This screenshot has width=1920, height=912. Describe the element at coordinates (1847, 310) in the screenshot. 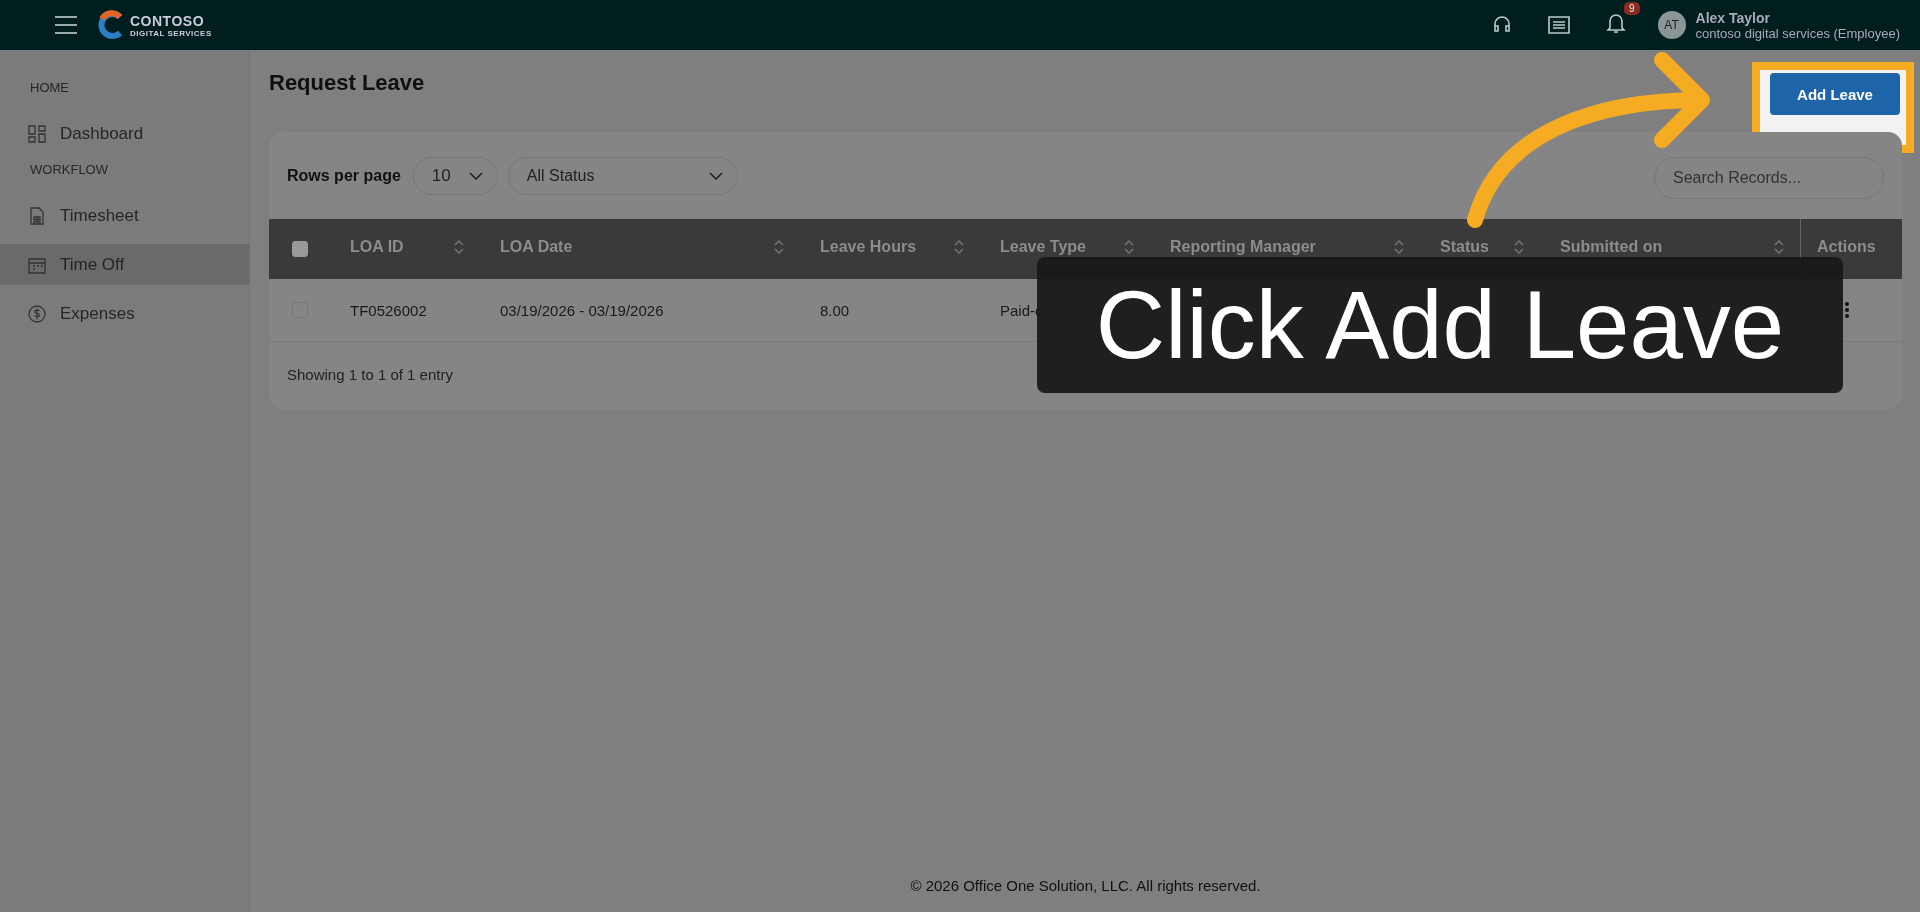

I see `more-options-icon` at that location.